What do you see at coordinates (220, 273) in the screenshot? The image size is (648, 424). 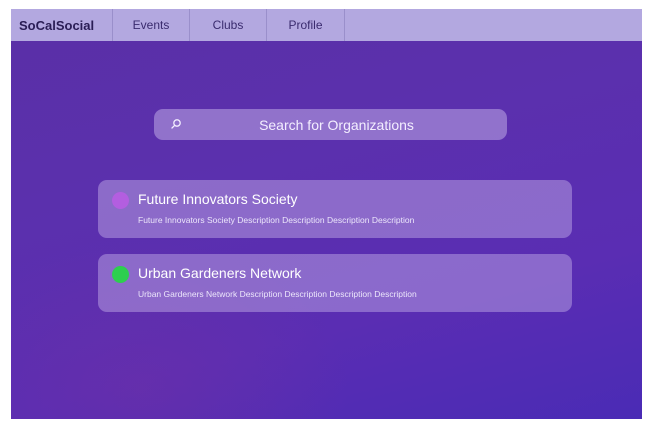 I see `organization-name: Urban Gardeners Network` at bounding box center [220, 273].